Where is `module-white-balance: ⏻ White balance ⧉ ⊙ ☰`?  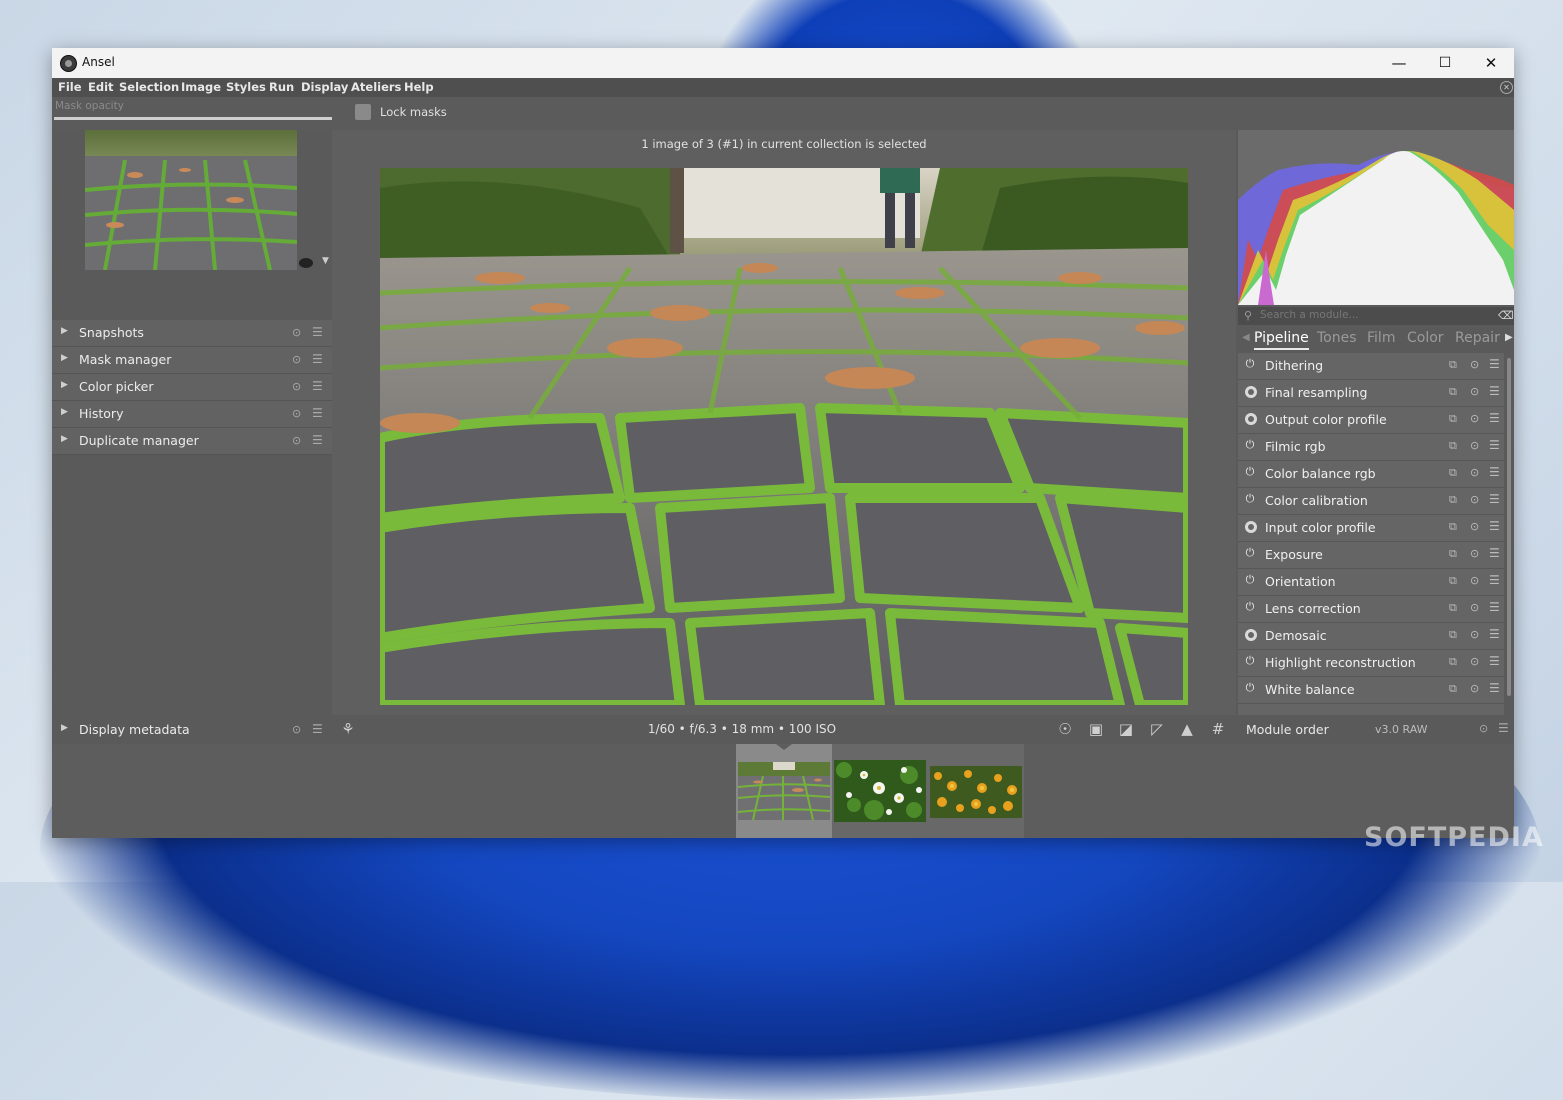
module-white-balance: ⏻ White balance ⧉ ⊙ ☰ is located at coordinates (1371, 690).